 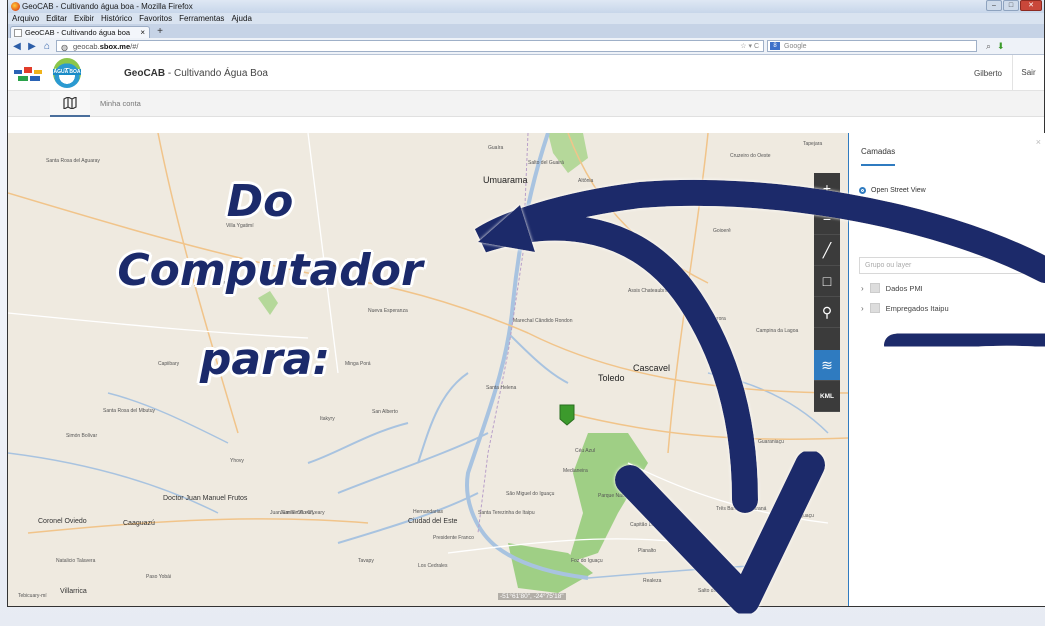 What do you see at coordinates (116, 18) in the screenshot?
I see `menu-item: Histórico` at bounding box center [116, 18].